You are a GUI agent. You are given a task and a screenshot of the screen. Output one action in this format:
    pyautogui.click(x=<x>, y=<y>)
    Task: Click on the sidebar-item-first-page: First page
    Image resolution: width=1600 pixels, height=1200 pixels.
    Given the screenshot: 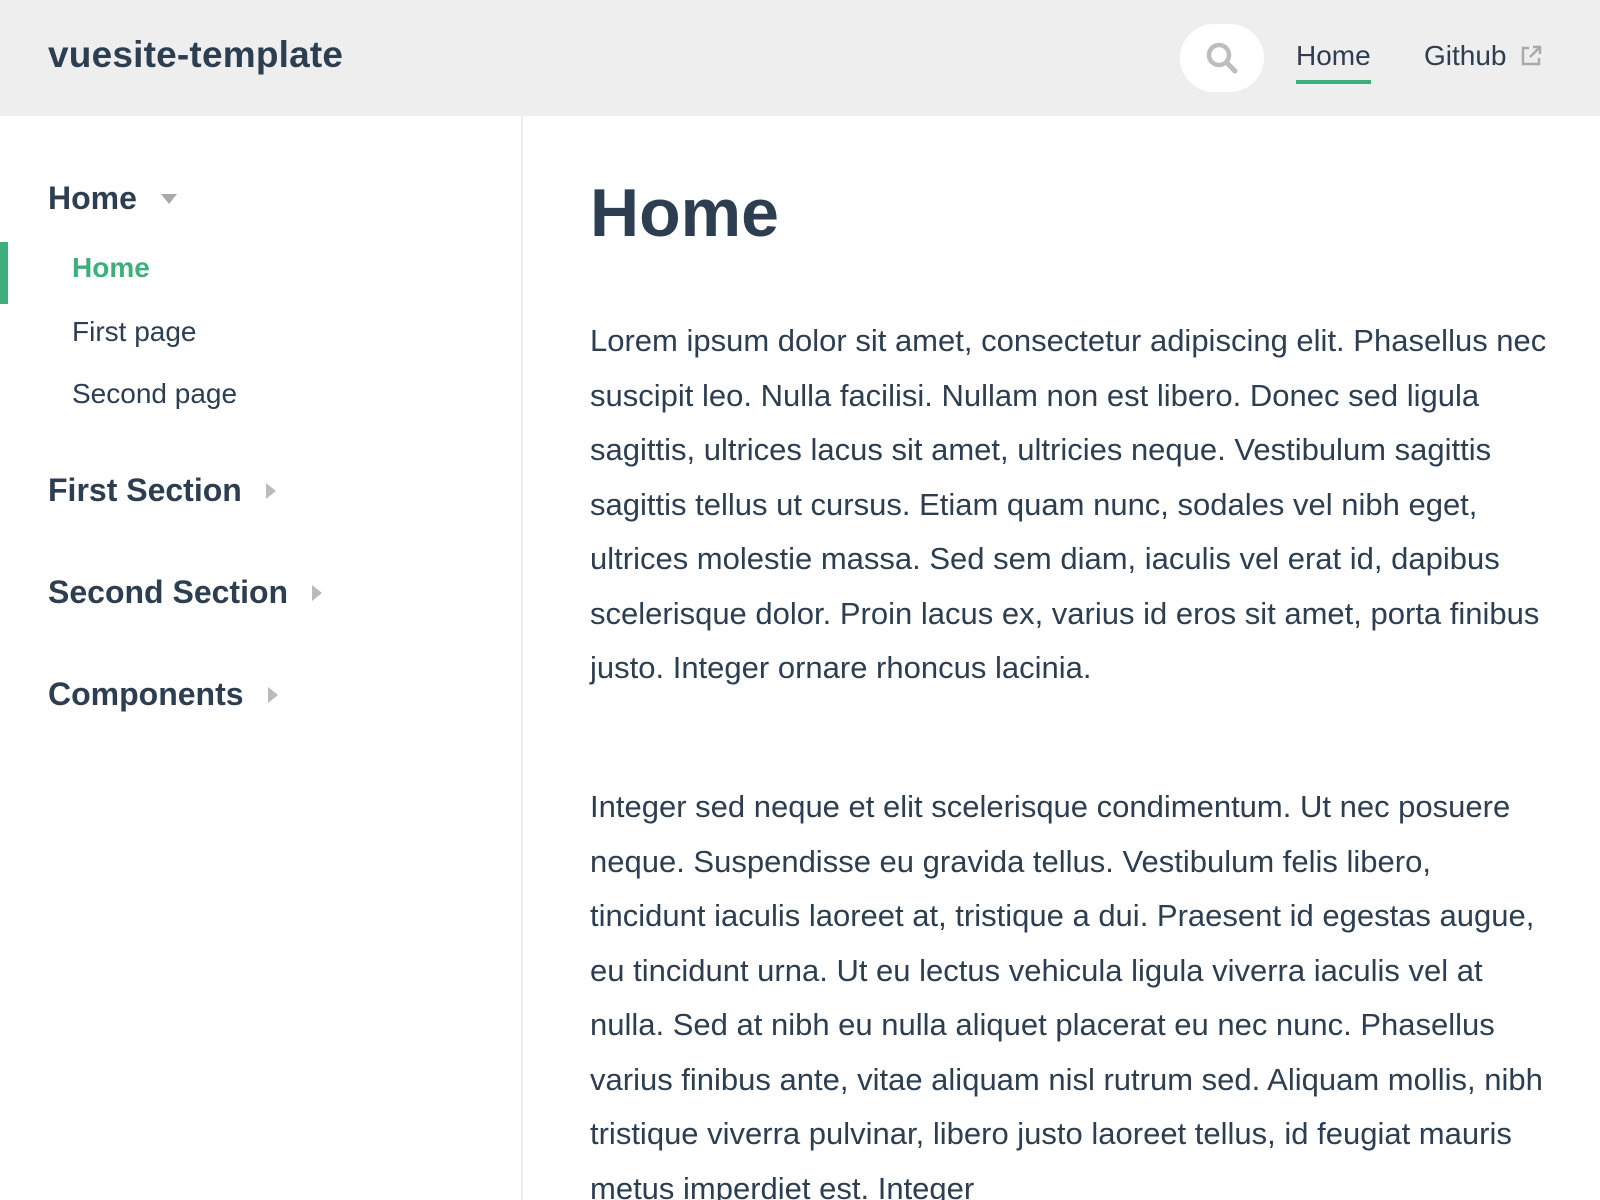 What is the action you would take?
    pyautogui.click(x=134, y=332)
    